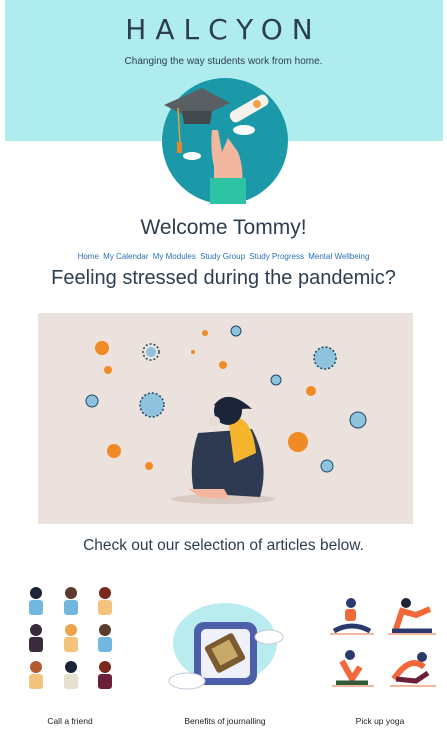 The width and height of the screenshot is (447, 738). I want to click on nav-my-calendar: My Calendar, so click(125, 256).